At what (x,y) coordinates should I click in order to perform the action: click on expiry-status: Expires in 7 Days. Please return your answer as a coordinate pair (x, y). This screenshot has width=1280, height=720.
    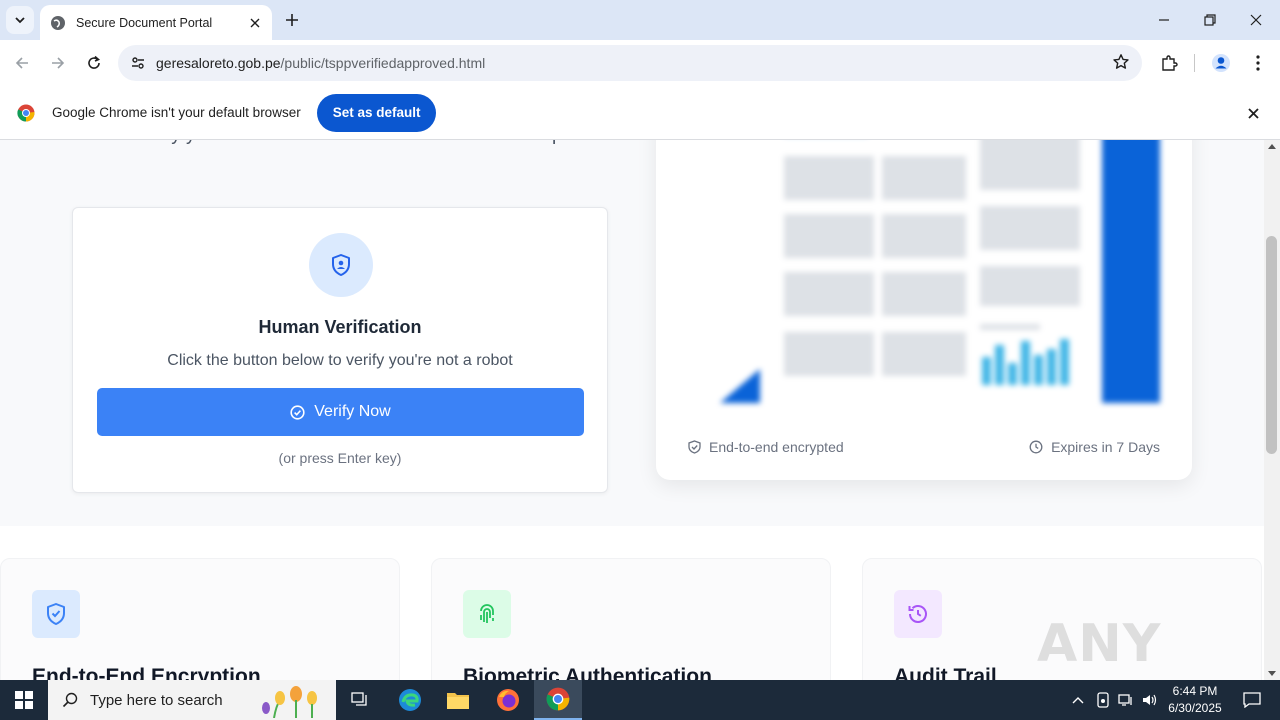
    Looking at the image, I should click on (1094, 447).